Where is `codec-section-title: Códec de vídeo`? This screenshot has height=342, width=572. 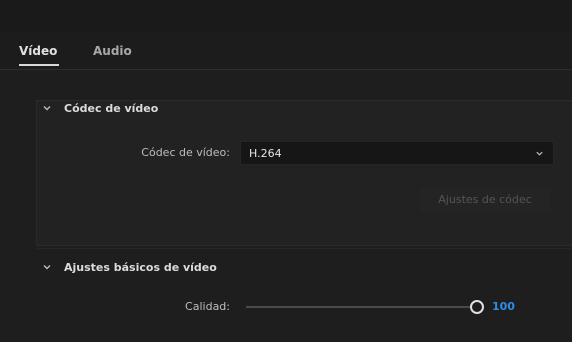 codec-section-title: Códec de vídeo is located at coordinates (111, 108).